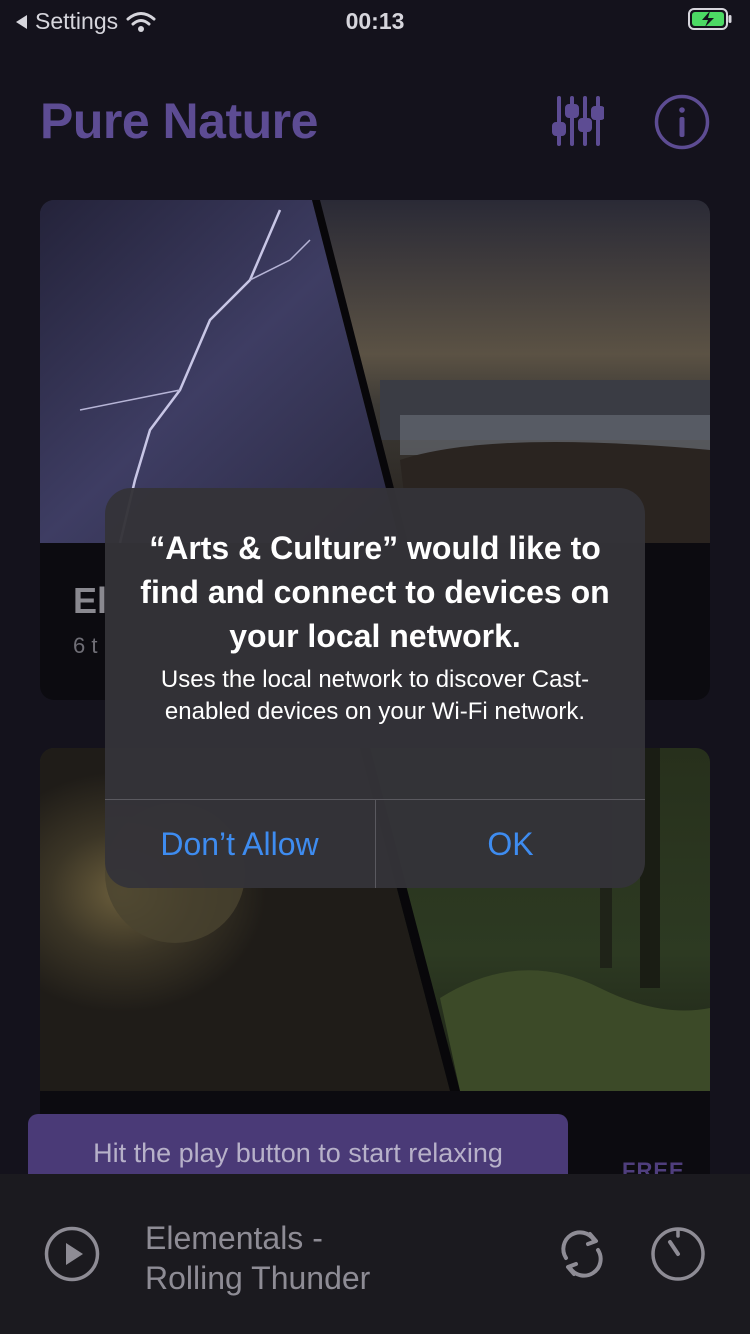 This screenshot has height=1334, width=750. I want to click on card-title: El, so click(90, 600).